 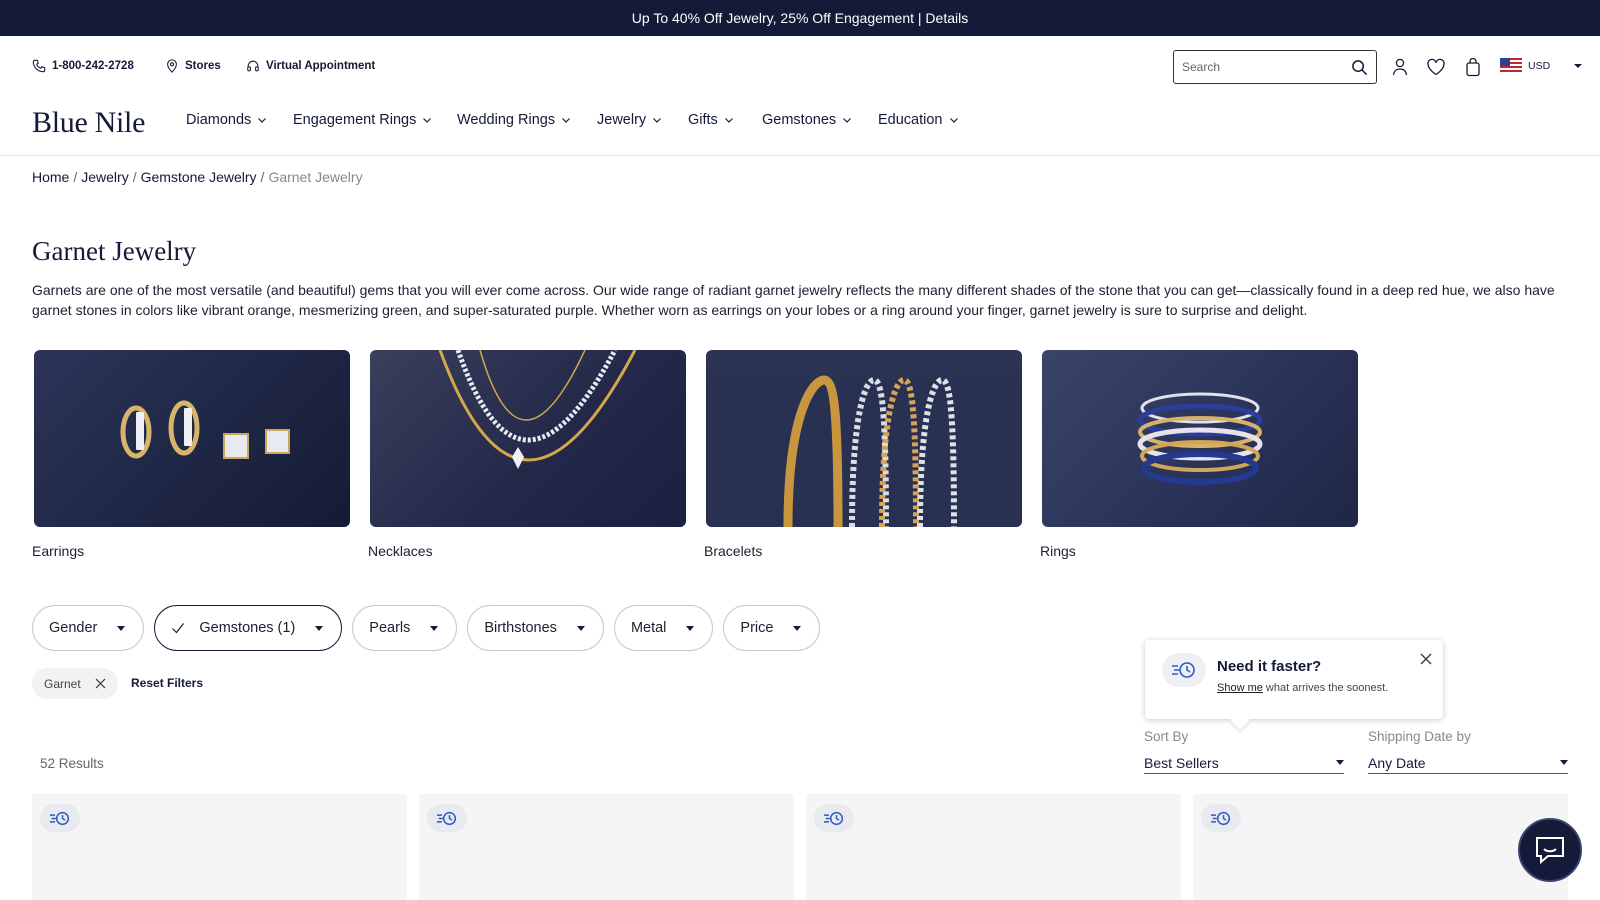 I want to click on tooltip-title: Need it faster?, so click(x=1269, y=666).